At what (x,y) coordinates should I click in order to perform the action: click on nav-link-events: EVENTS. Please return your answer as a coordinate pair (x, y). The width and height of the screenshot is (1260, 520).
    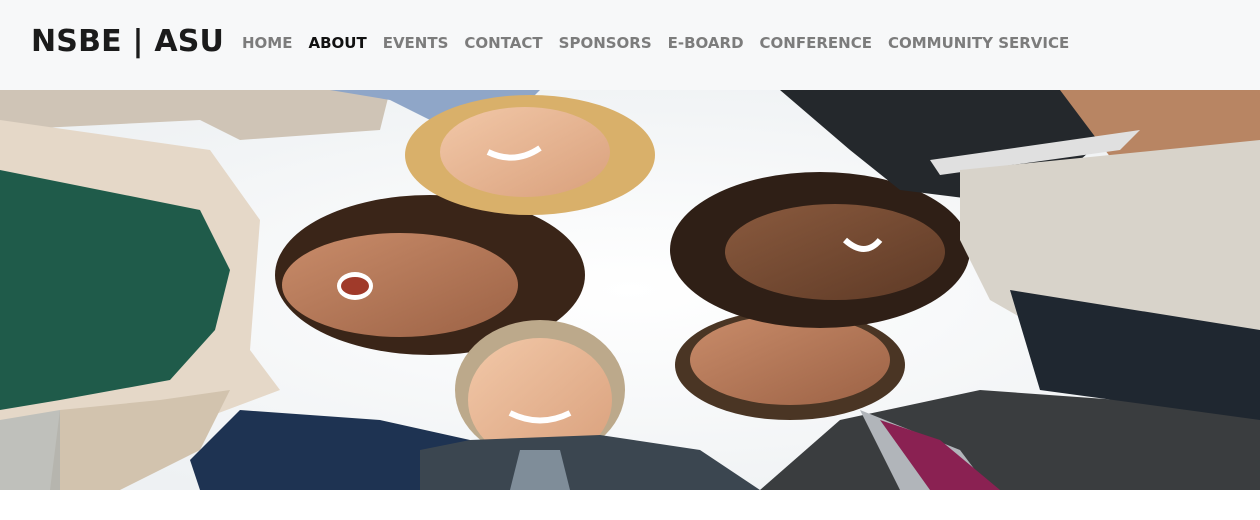
    Looking at the image, I should click on (416, 43).